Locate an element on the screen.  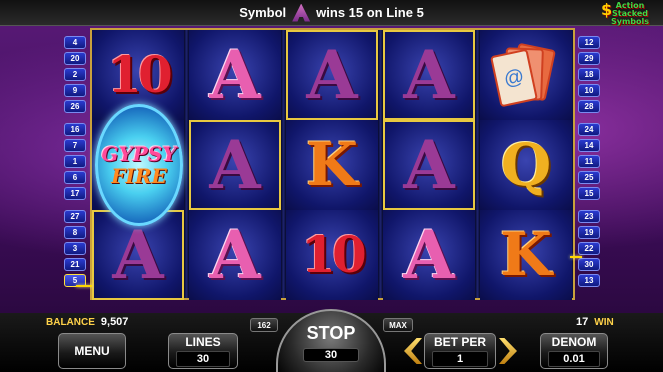
line-number-badge: 10 is located at coordinates (589, 90).